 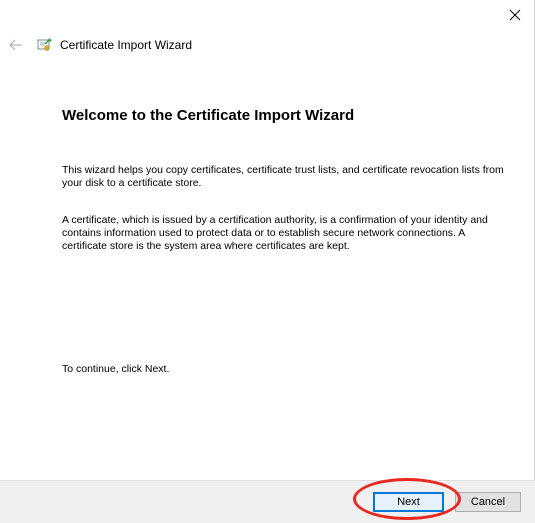 What do you see at coordinates (267, 501) in the screenshot?
I see `wizard-footer: Next Cancel` at bounding box center [267, 501].